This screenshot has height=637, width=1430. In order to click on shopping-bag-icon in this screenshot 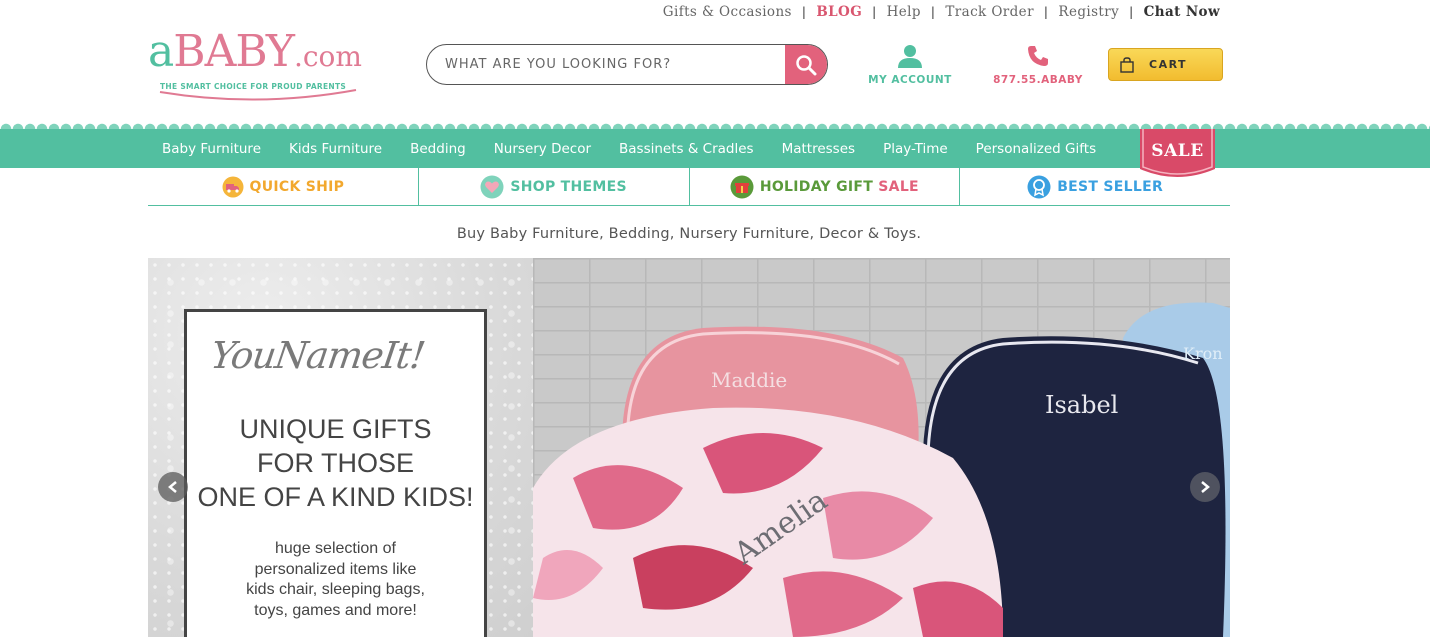, I will do `click(1127, 64)`.